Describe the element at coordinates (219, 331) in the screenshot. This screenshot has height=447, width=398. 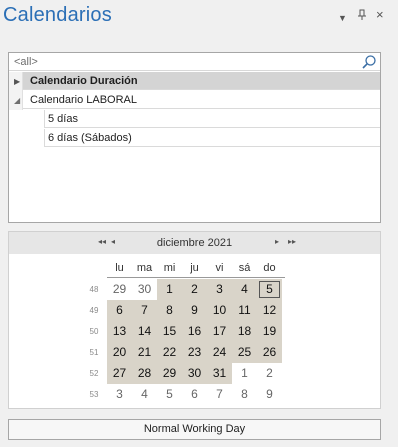
I see `calendar-day: 17` at that location.